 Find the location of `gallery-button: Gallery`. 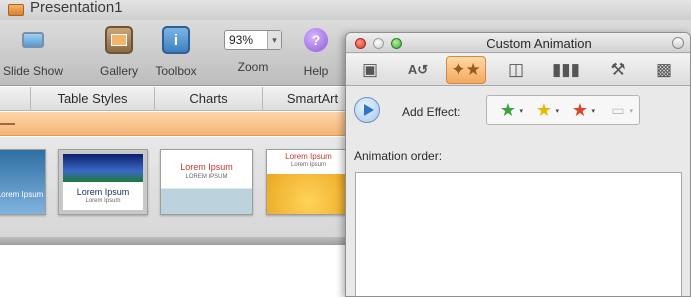

gallery-button: Gallery is located at coordinates (119, 52).